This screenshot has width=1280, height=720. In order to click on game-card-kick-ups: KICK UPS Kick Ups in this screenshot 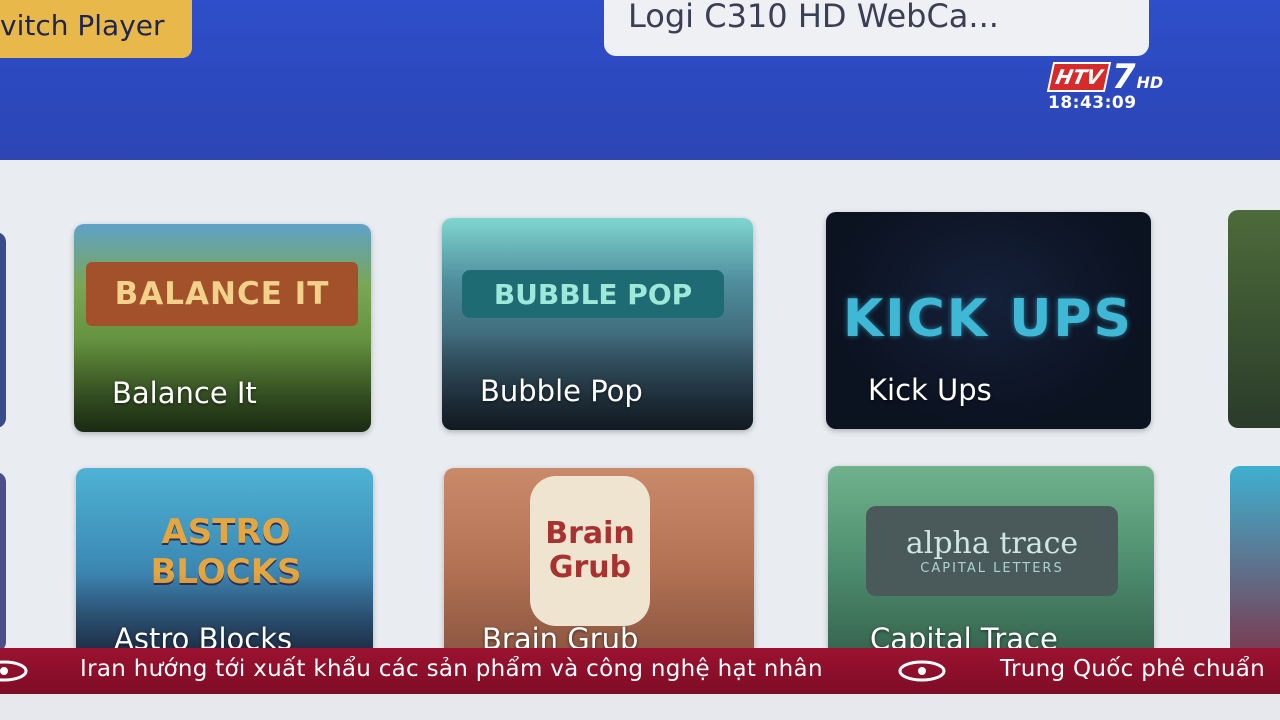, I will do `click(988, 320)`.